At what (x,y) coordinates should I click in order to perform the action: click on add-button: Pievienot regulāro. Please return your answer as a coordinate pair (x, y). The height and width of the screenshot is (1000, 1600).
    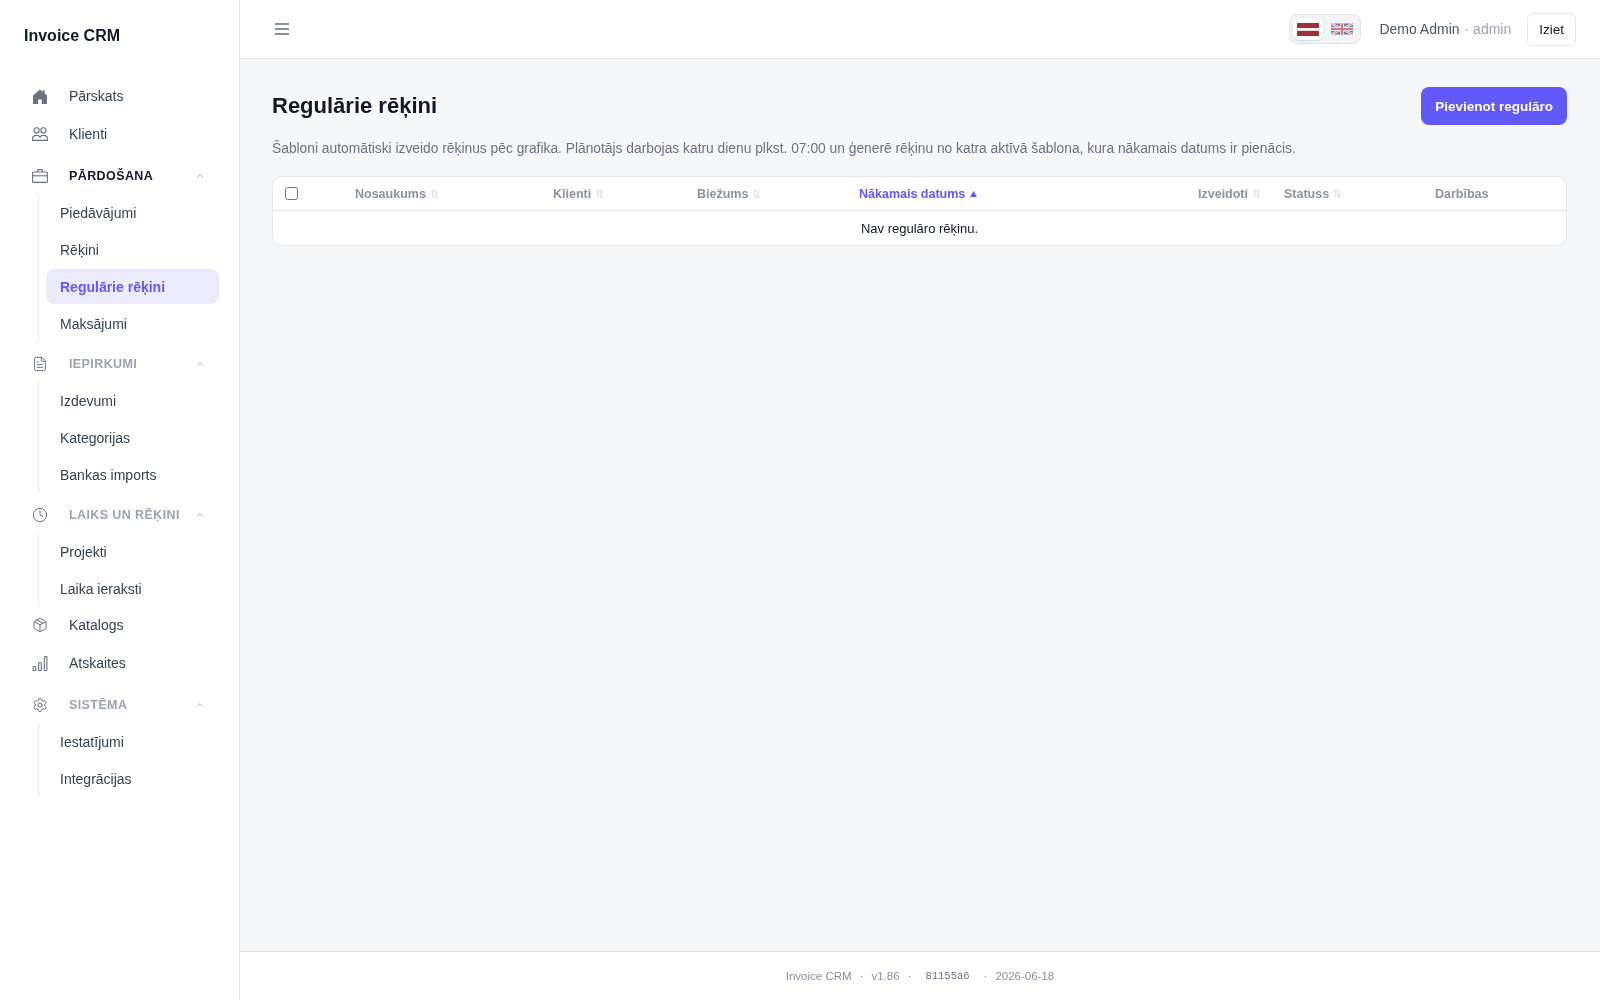
    Looking at the image, I should click on (1494, 106).